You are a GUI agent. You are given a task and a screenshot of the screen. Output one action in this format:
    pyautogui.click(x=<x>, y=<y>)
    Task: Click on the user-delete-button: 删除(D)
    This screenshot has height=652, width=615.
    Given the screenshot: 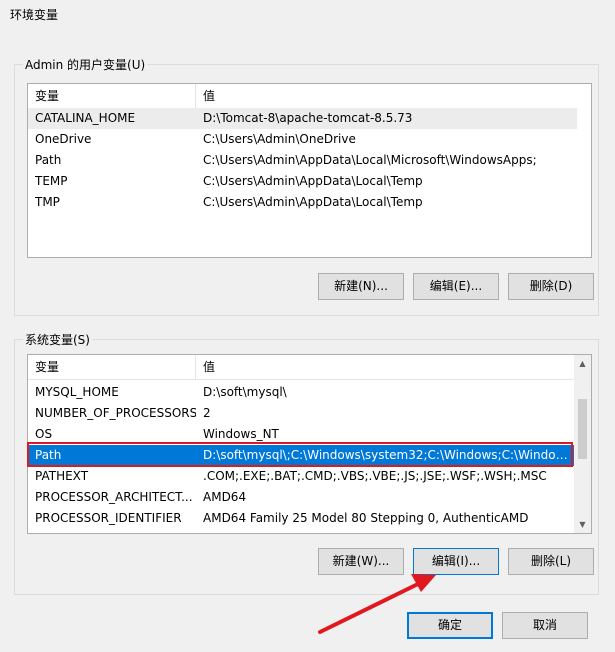 What is the action you would take?
    pyautogui.click(x=551, y=286)
    